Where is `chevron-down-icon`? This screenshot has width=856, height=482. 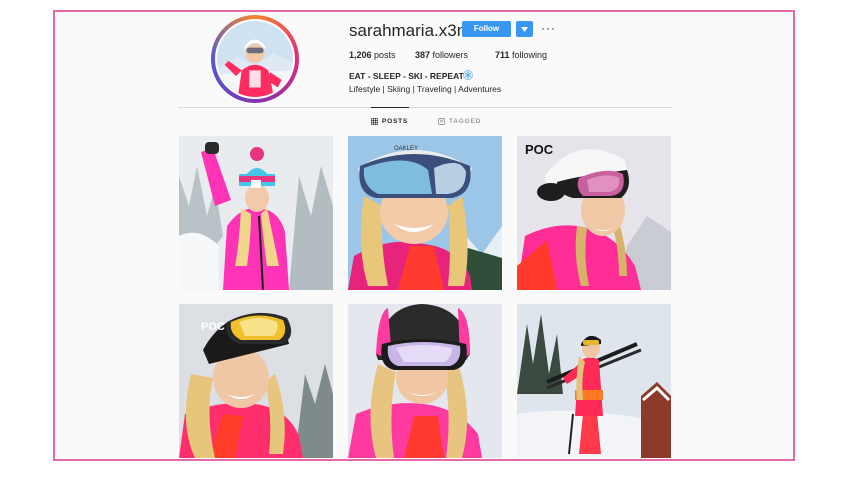
chevron-down-icon is located at coordinates (524, 29).